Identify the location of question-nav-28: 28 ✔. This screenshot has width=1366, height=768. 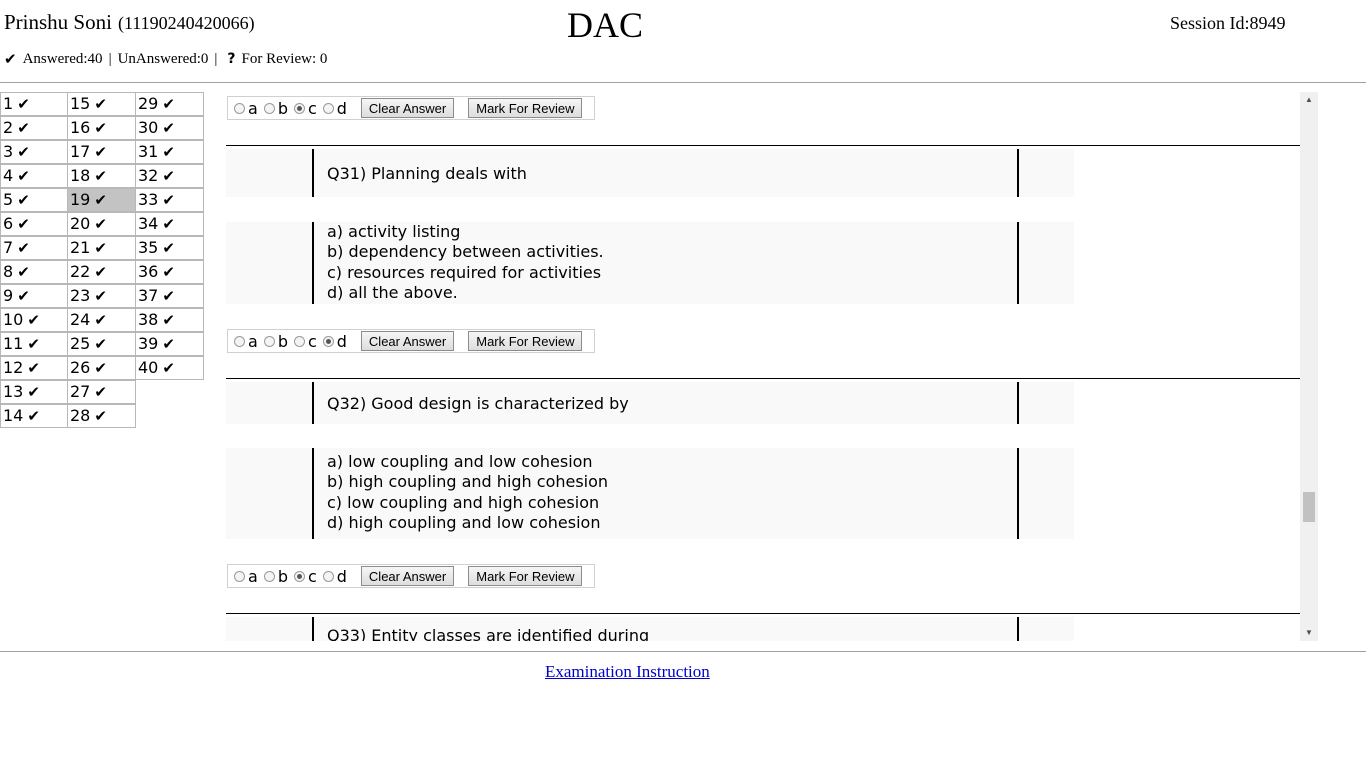
(101, 416).